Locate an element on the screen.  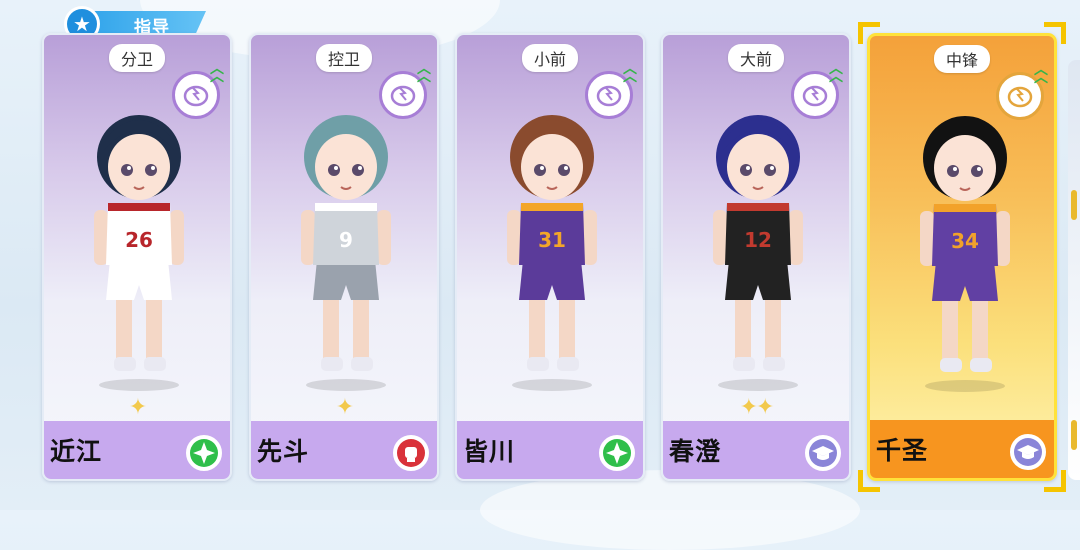
position-label: 小前 is located at coordinates (550, 58).